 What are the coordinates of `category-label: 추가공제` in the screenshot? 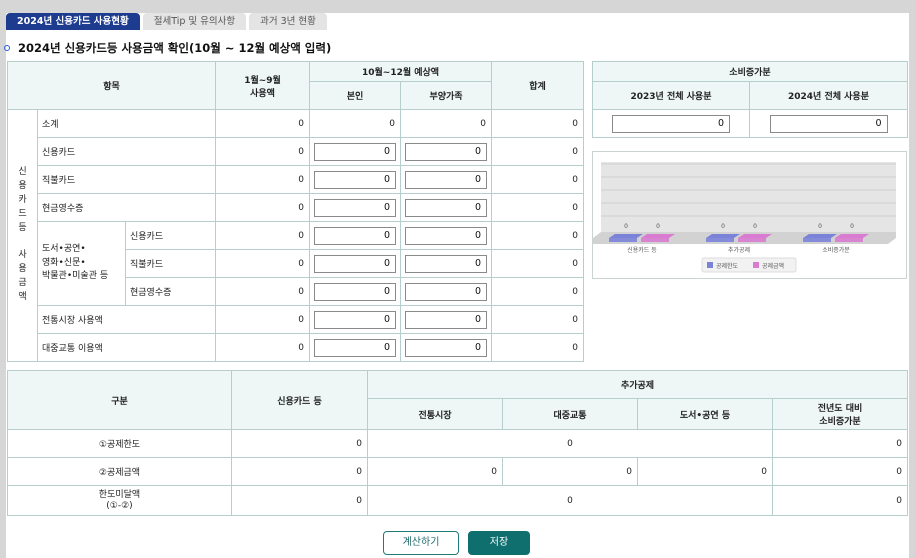 It's located at (739, 250).